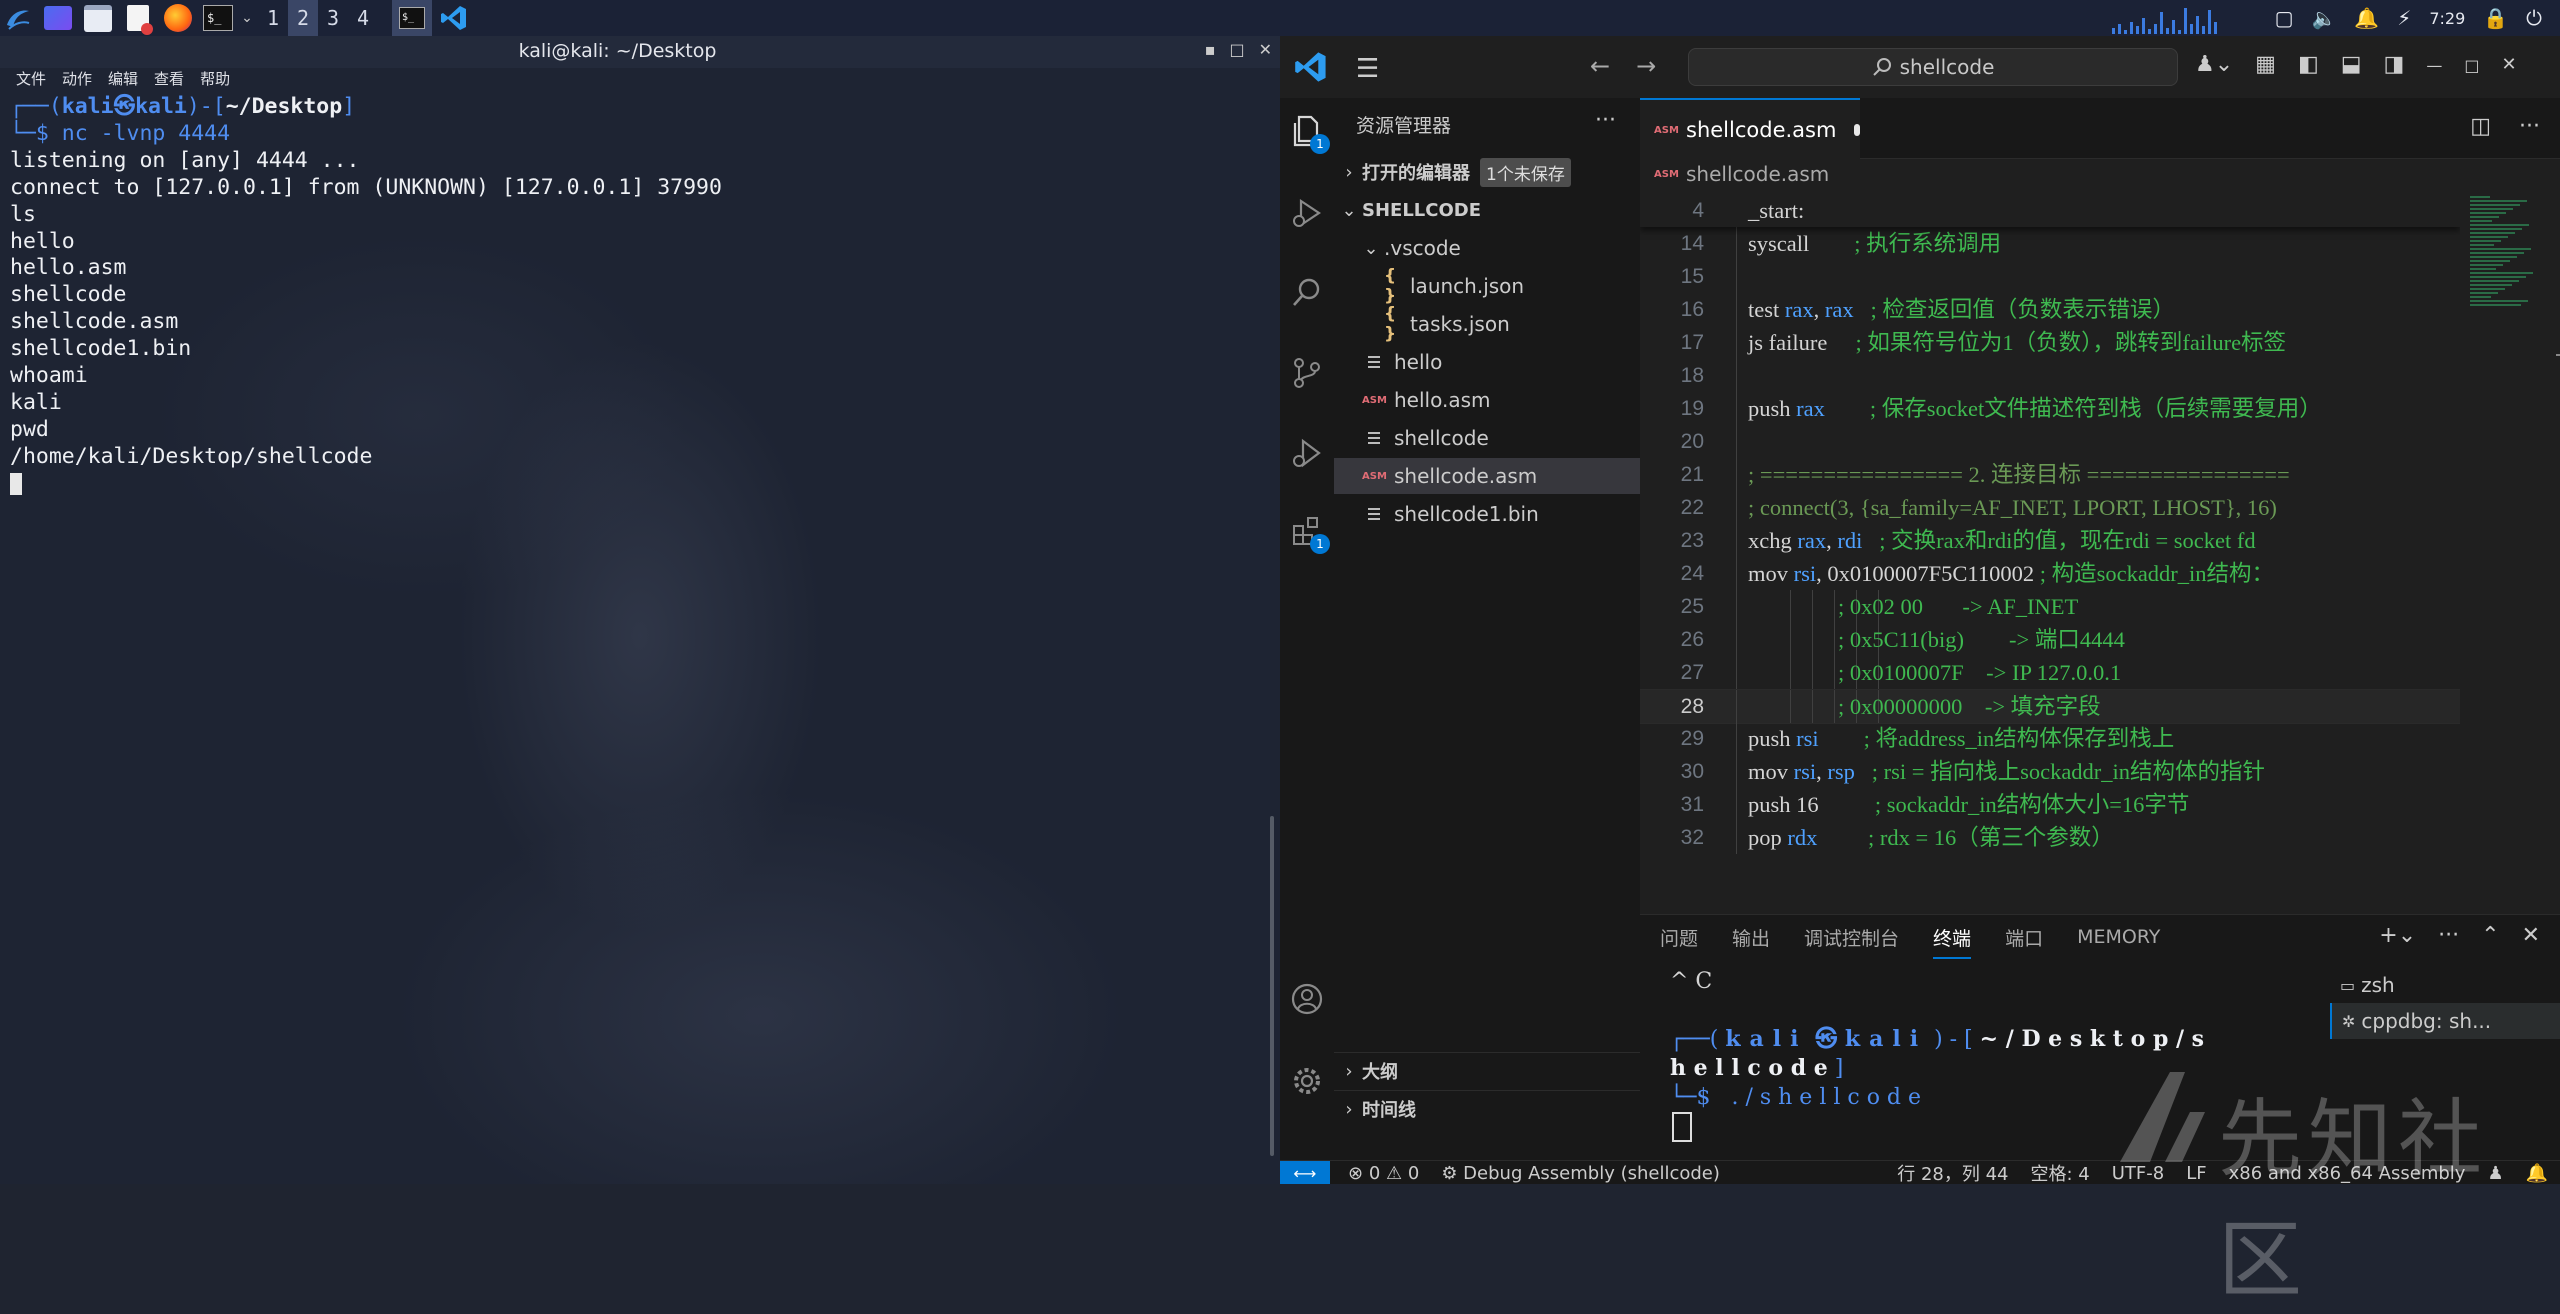 The image size is (2560, 1314). Describe the element at coordinates (1210, 49) in the screenshot. I see `minimize-icon: ▪` at that location.